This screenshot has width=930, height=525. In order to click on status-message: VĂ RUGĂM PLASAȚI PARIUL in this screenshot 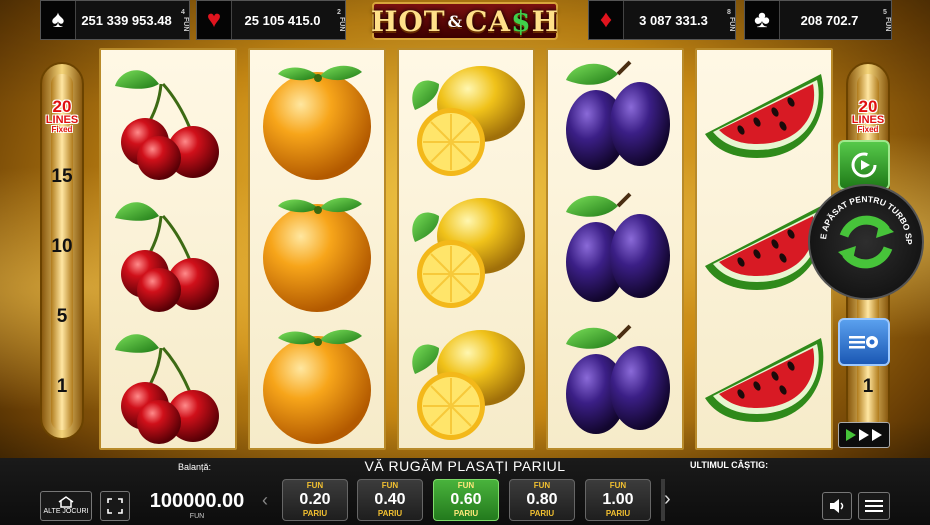, I will do `click(465, 466)`.